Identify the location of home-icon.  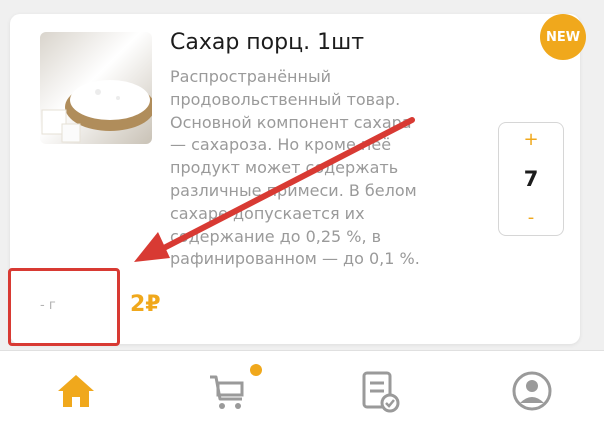
(76, 391).